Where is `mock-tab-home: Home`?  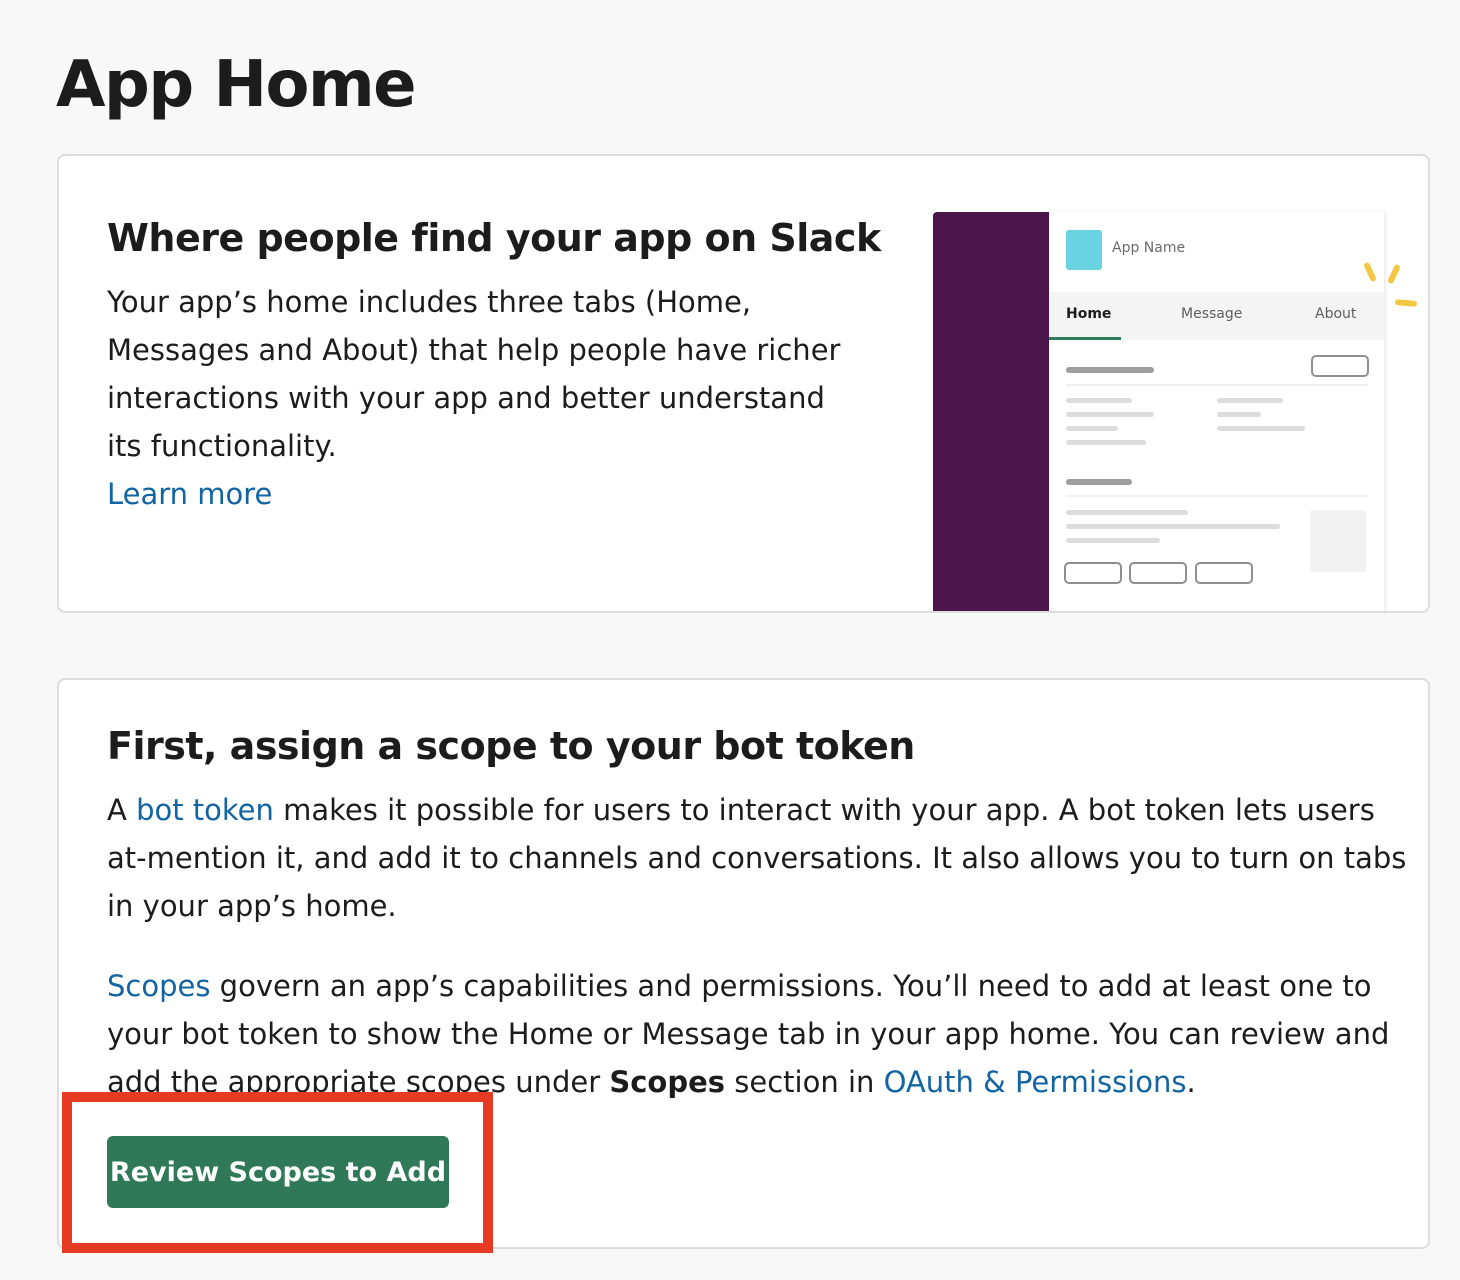
mock-tab-home: Home is located at coordinates (1089, 314).